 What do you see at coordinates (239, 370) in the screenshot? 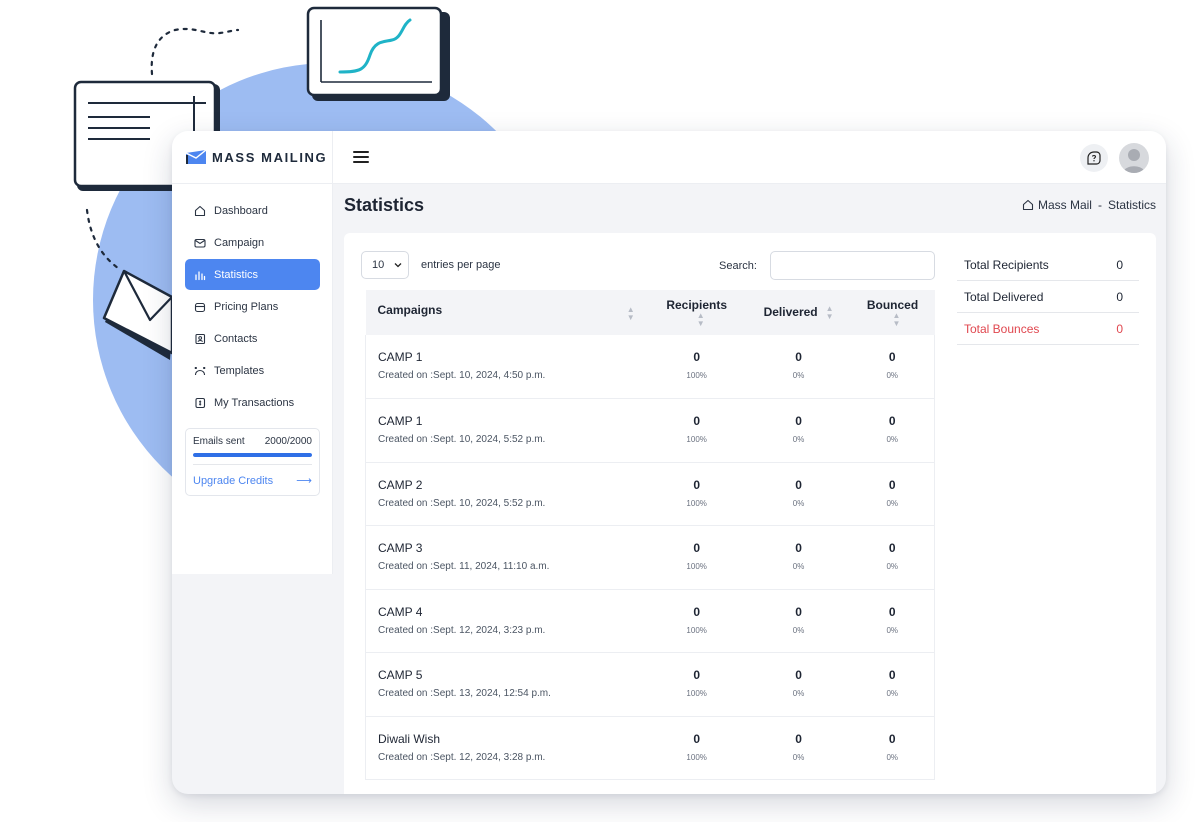
I see `sidebar-item-label: Templates` at bounding box center [239, 370].